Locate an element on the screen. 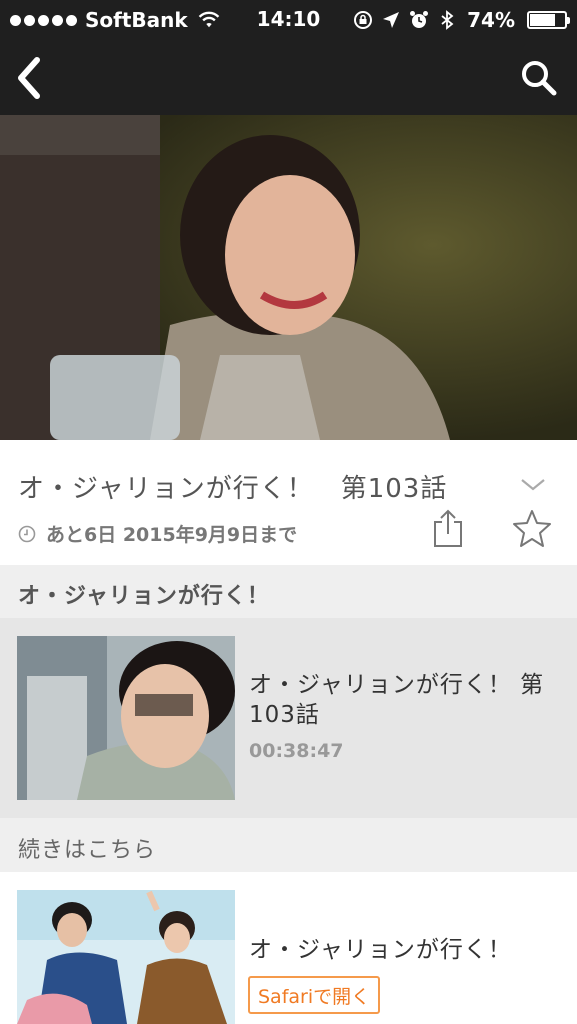 Image resolution: width=577 pixels, height=1024 pixels. continue-item: オ・ジャリョンが行く！ Safariで開く is located at coordinates (288, 948).